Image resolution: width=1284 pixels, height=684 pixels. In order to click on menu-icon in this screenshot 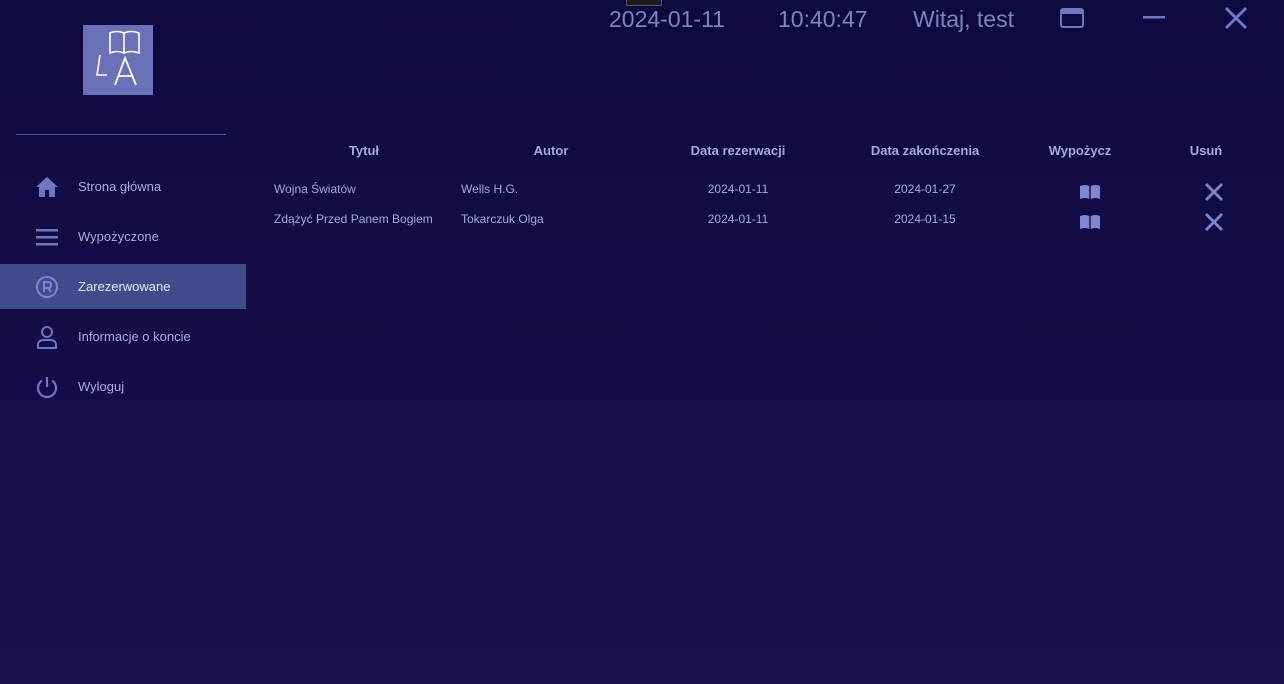, I will do `click(47, 237)`.